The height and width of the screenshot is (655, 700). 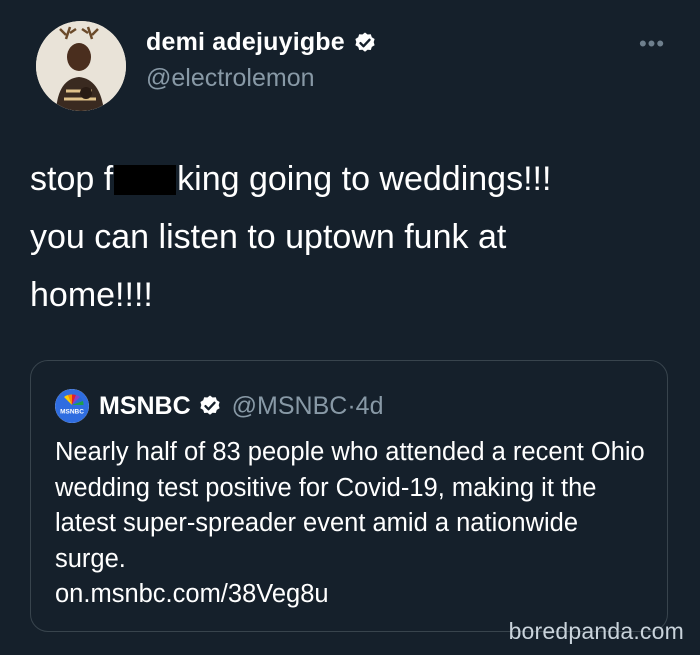 I want to click on quoted-author-avatar: MSNBC, so click(x=72, y=406).